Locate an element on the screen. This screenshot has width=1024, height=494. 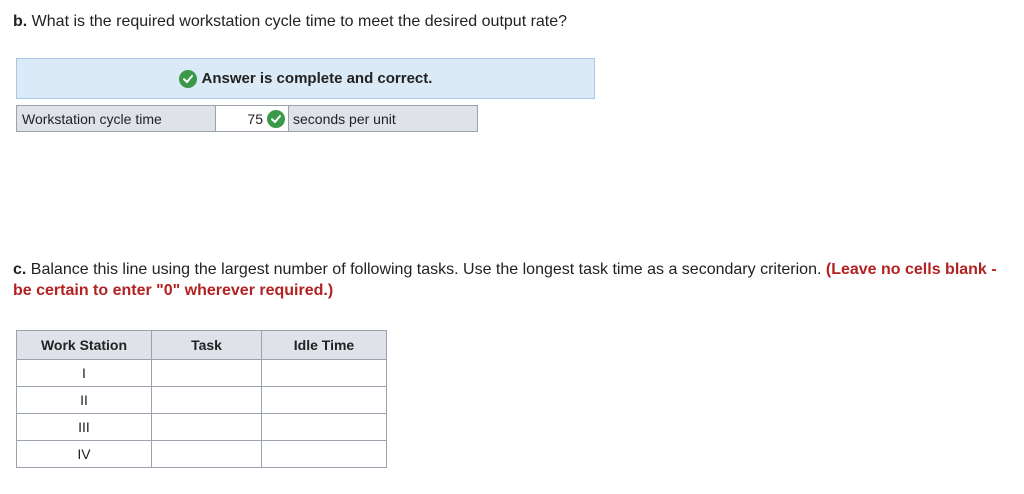
answer-status-text: Answer is complete and correct. is located at coordinates (317, 78).